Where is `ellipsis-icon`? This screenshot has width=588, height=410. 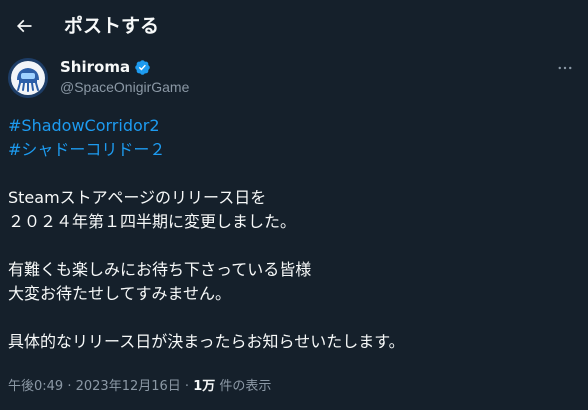
ellipsis-icon is located at coordinates (565, 68).